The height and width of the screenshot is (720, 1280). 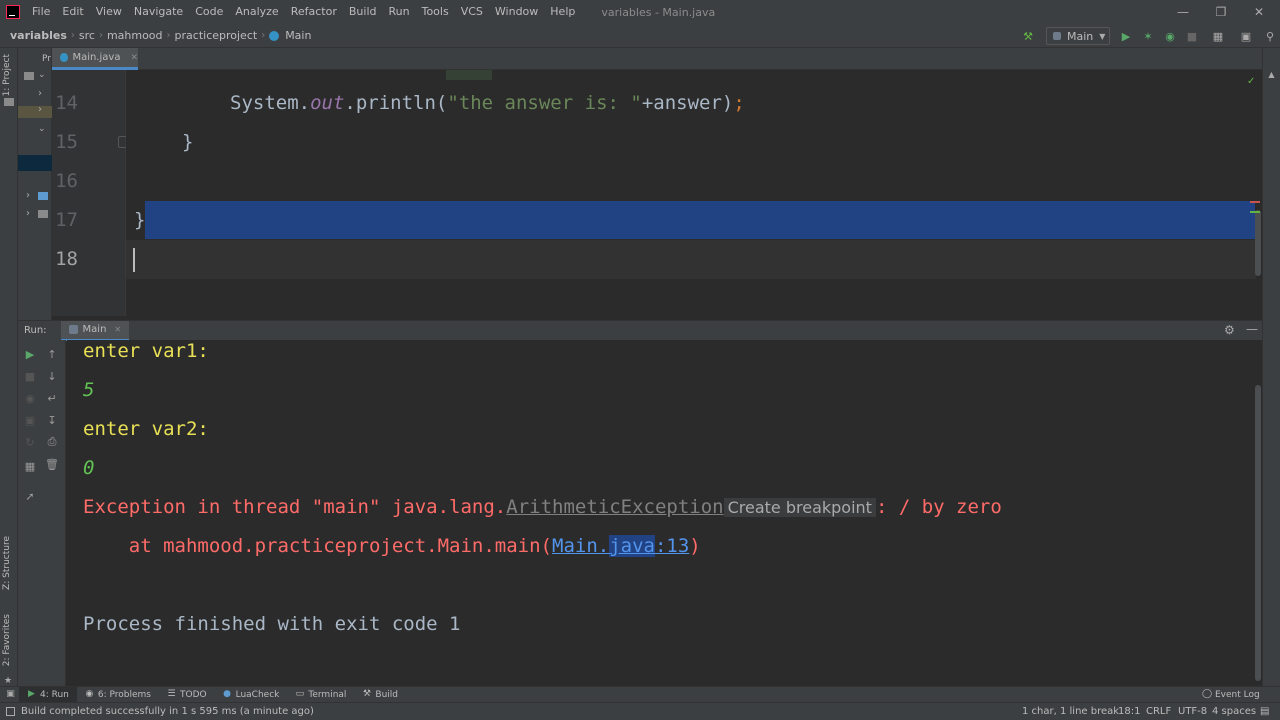 I want to click on console-input-line: 0, so click(x=89, y=468).